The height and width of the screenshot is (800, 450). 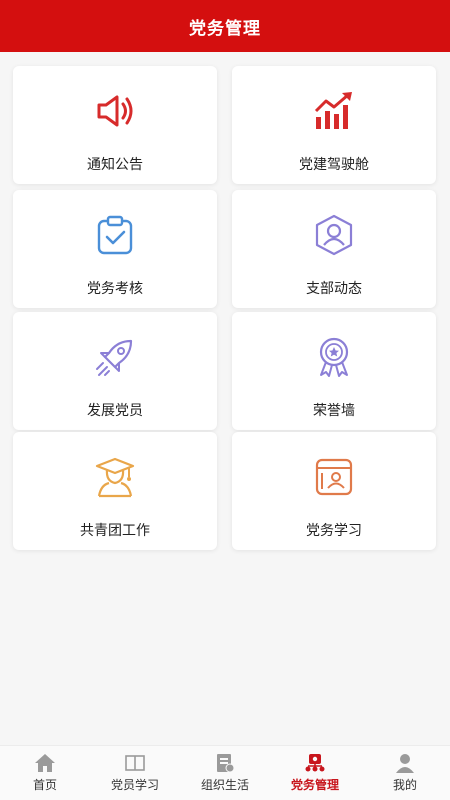 What do you see at coordinates (44, 785) in the screenshot?
I see `tab-label: 首页` at bounding box center [44, 785].